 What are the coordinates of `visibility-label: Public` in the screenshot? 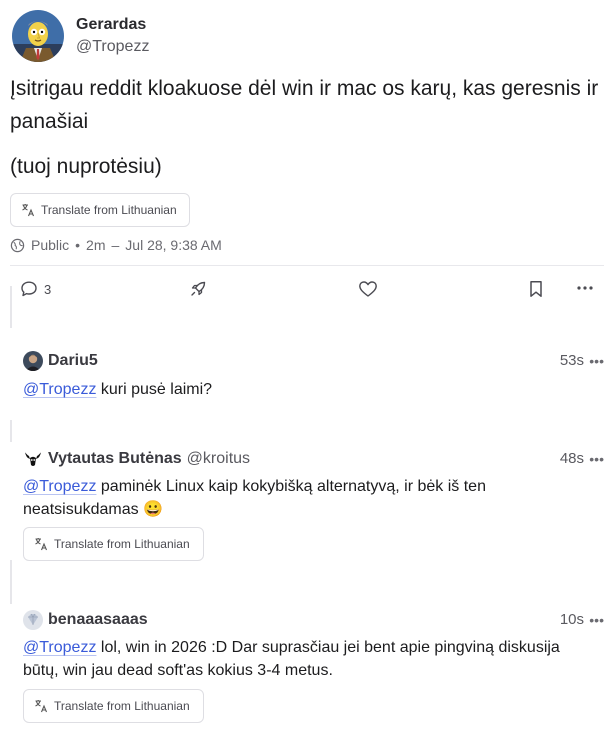 It's located at (50, 245).